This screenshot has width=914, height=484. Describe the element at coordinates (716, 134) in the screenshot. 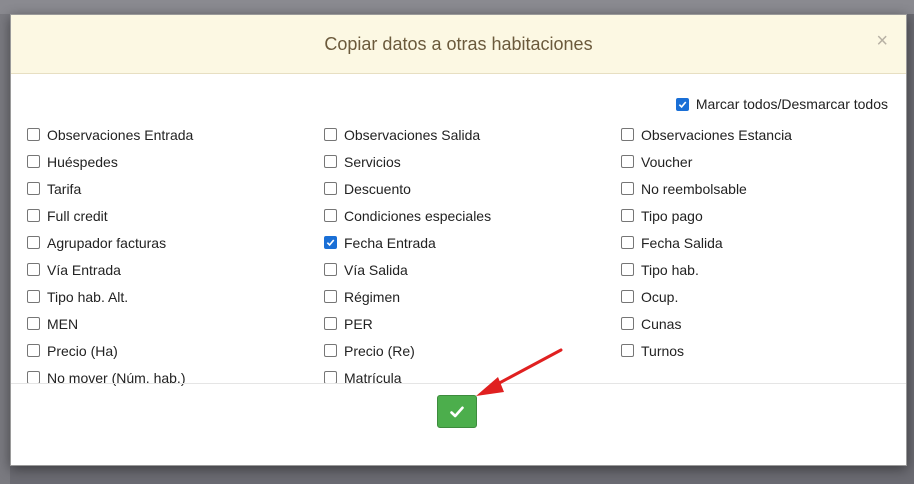

I see `option-label: Observaciones Estancia` at that location.